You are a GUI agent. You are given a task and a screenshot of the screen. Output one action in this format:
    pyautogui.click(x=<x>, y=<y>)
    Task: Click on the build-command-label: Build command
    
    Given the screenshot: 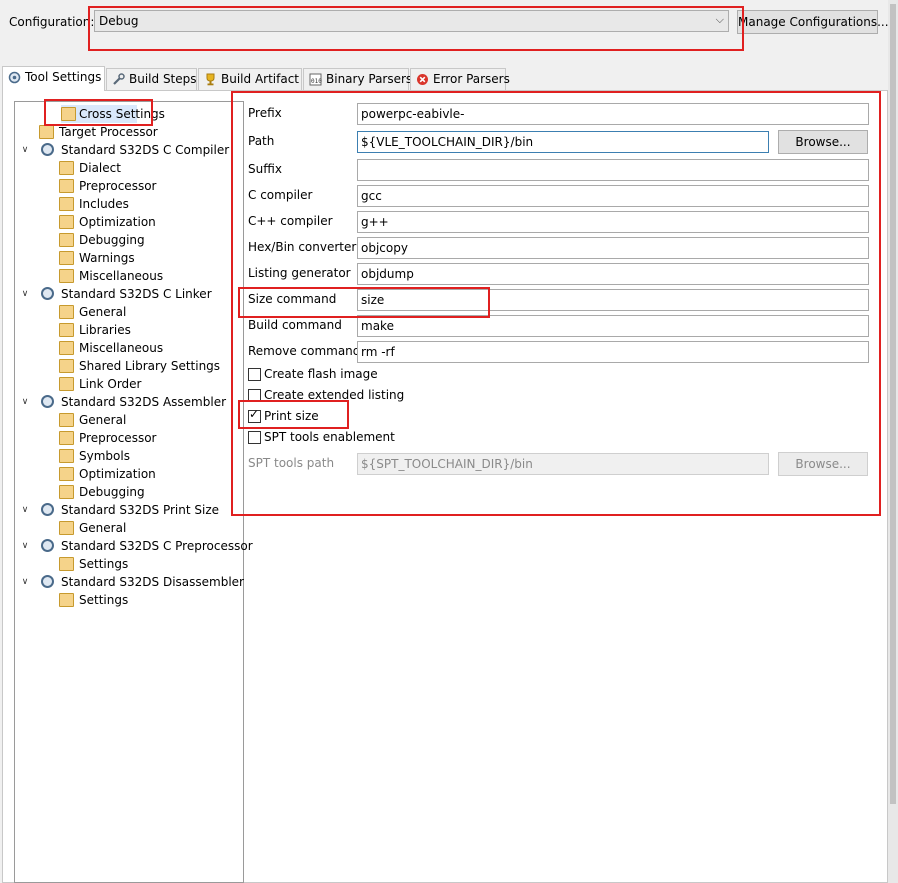 What is the action you would take?
    pyautogui.click(x=295, y=325)
    